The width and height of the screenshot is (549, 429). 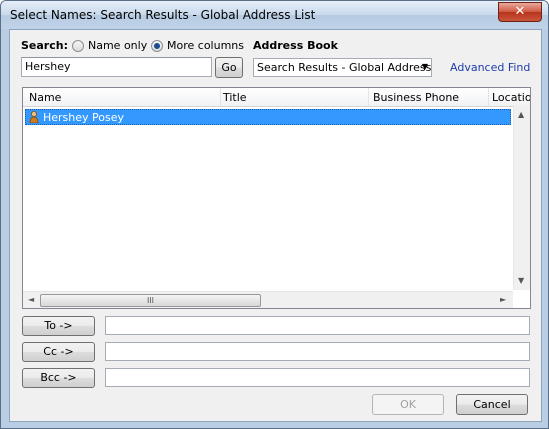 I want to click on to-button: To ->, so click(x=58, y=326).